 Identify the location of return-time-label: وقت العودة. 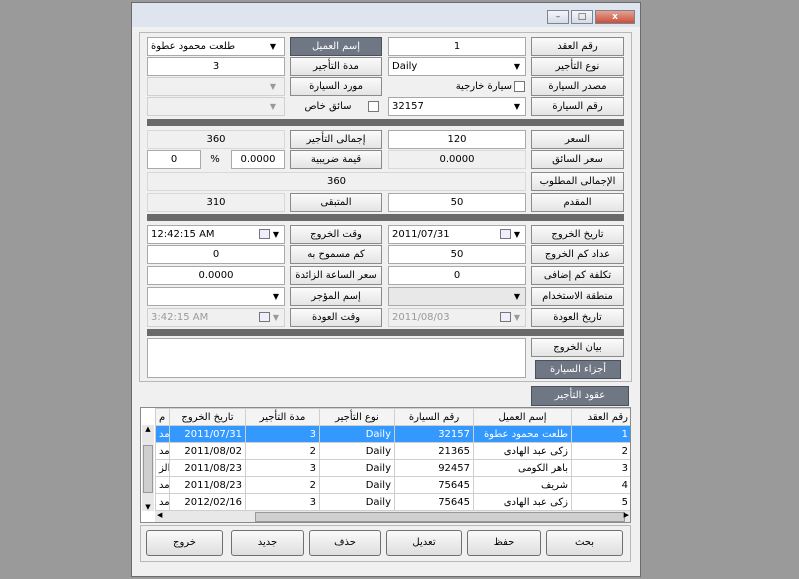
(336, 317).